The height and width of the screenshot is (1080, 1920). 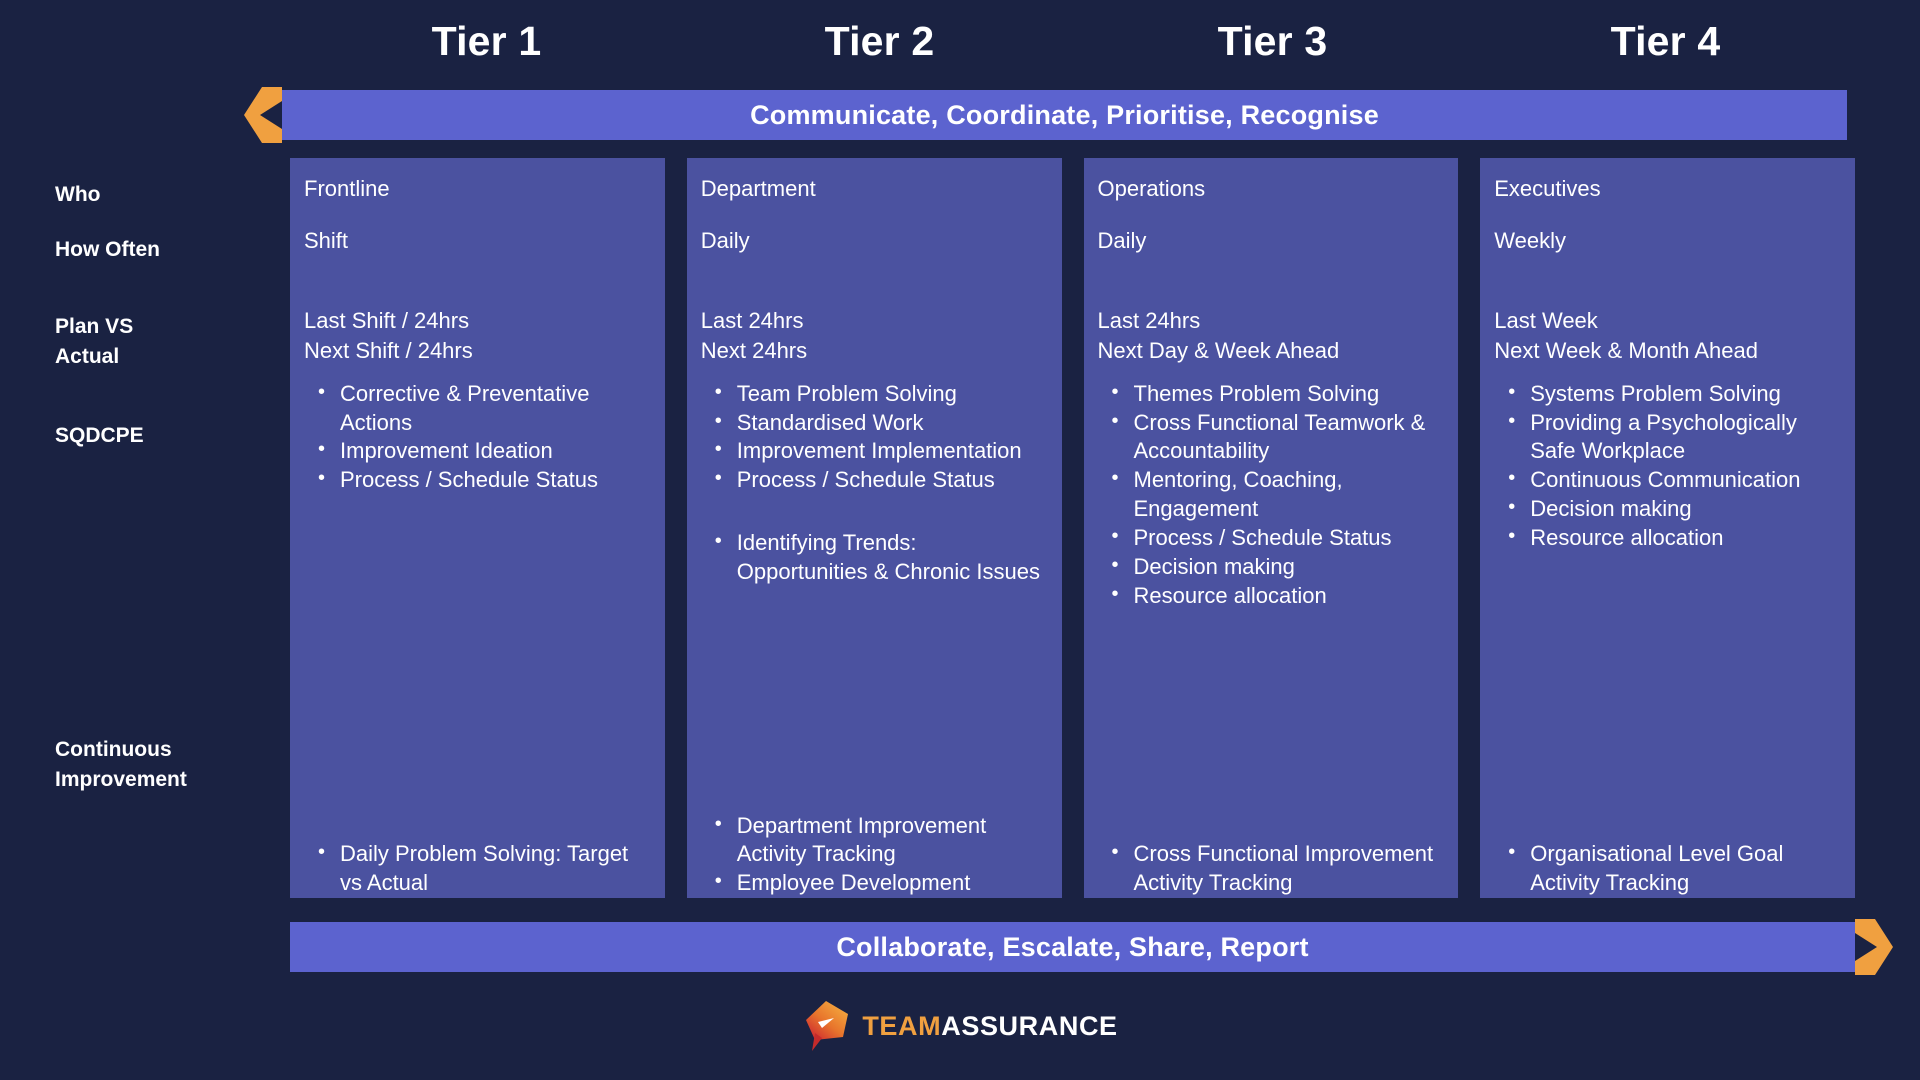 What do you see at coordinates (754, 335) in the screenshot?
I see `tier2-plan-vs-actual: Last 24hrs Next 24hrs` at bounding box center [754, 335].